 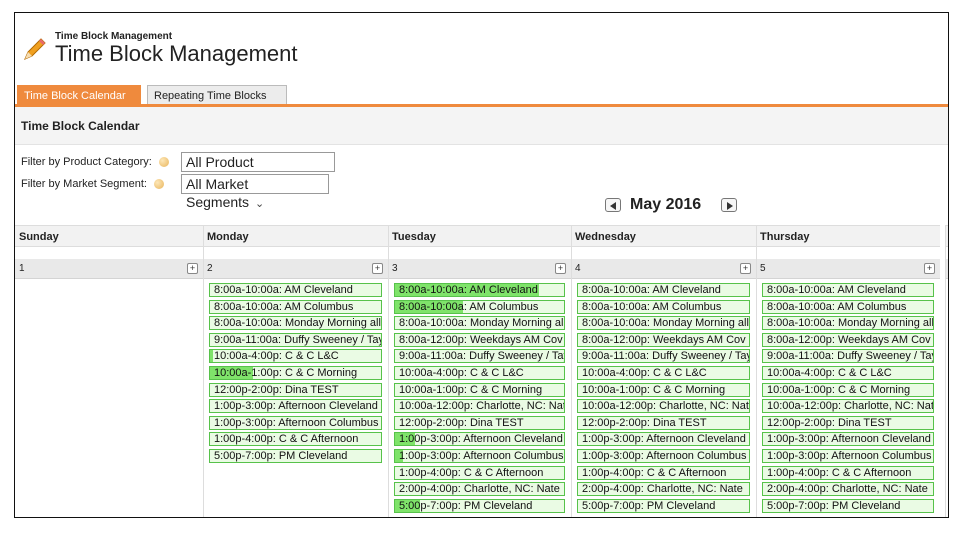 I want to click on booking-fill, so click(x=212, y=356).